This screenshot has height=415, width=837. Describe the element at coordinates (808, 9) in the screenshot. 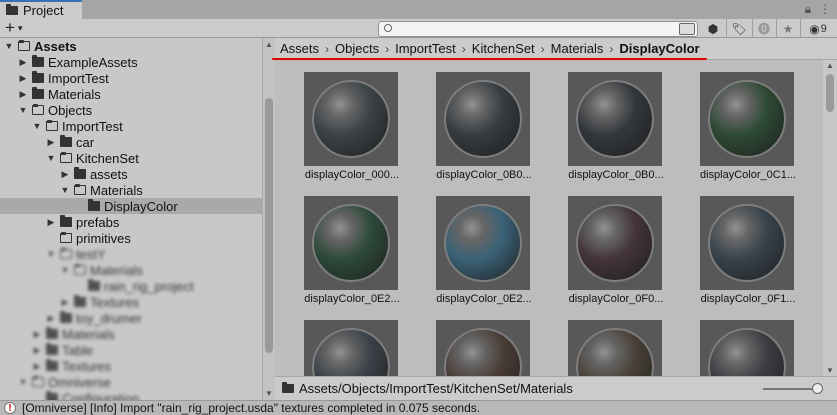

I see `lock-icon: 🔒︎` at that location.